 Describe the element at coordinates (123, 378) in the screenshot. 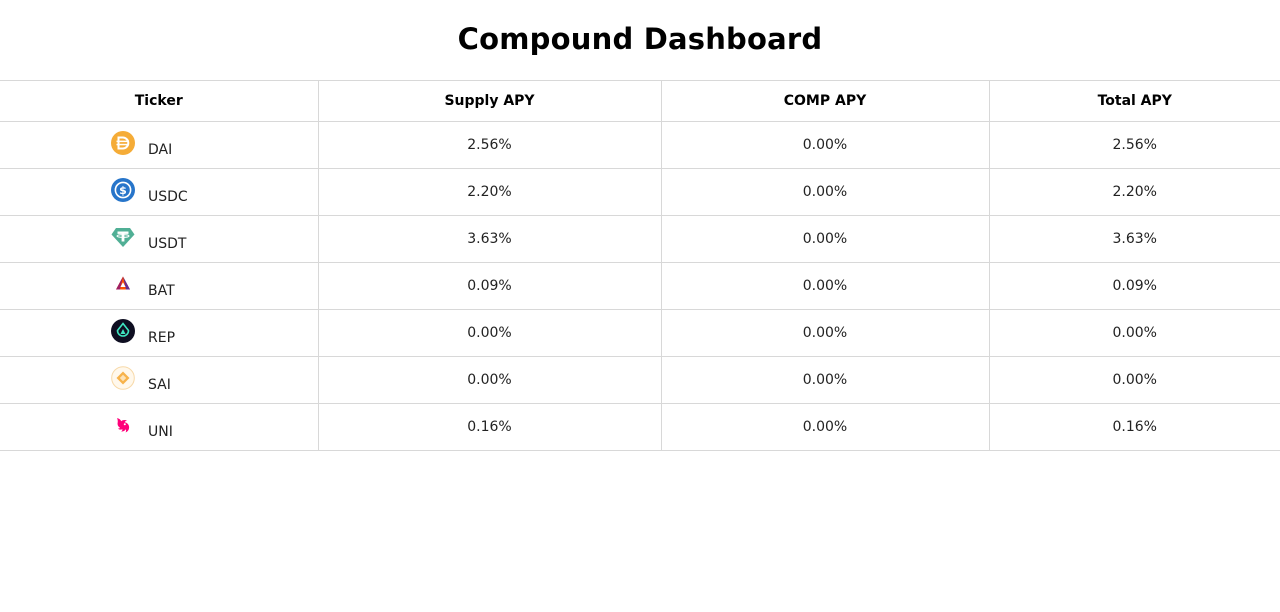

I see `sai-icon` at that location.